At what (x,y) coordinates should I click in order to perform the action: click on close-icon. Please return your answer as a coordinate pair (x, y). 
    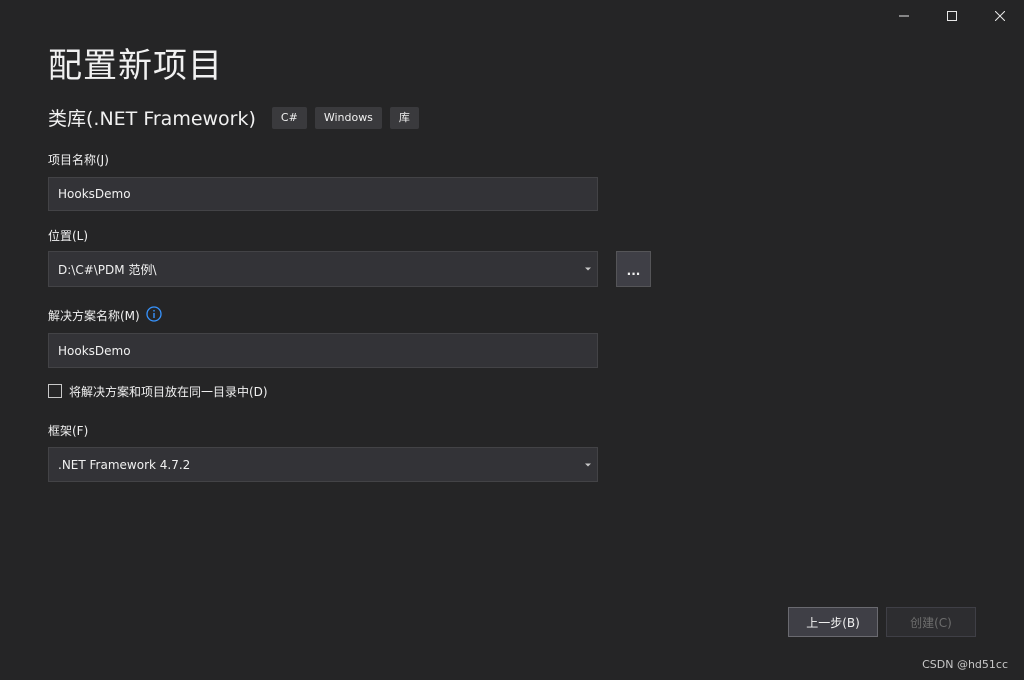
    Looking at the image, I should click on (1000, 16).